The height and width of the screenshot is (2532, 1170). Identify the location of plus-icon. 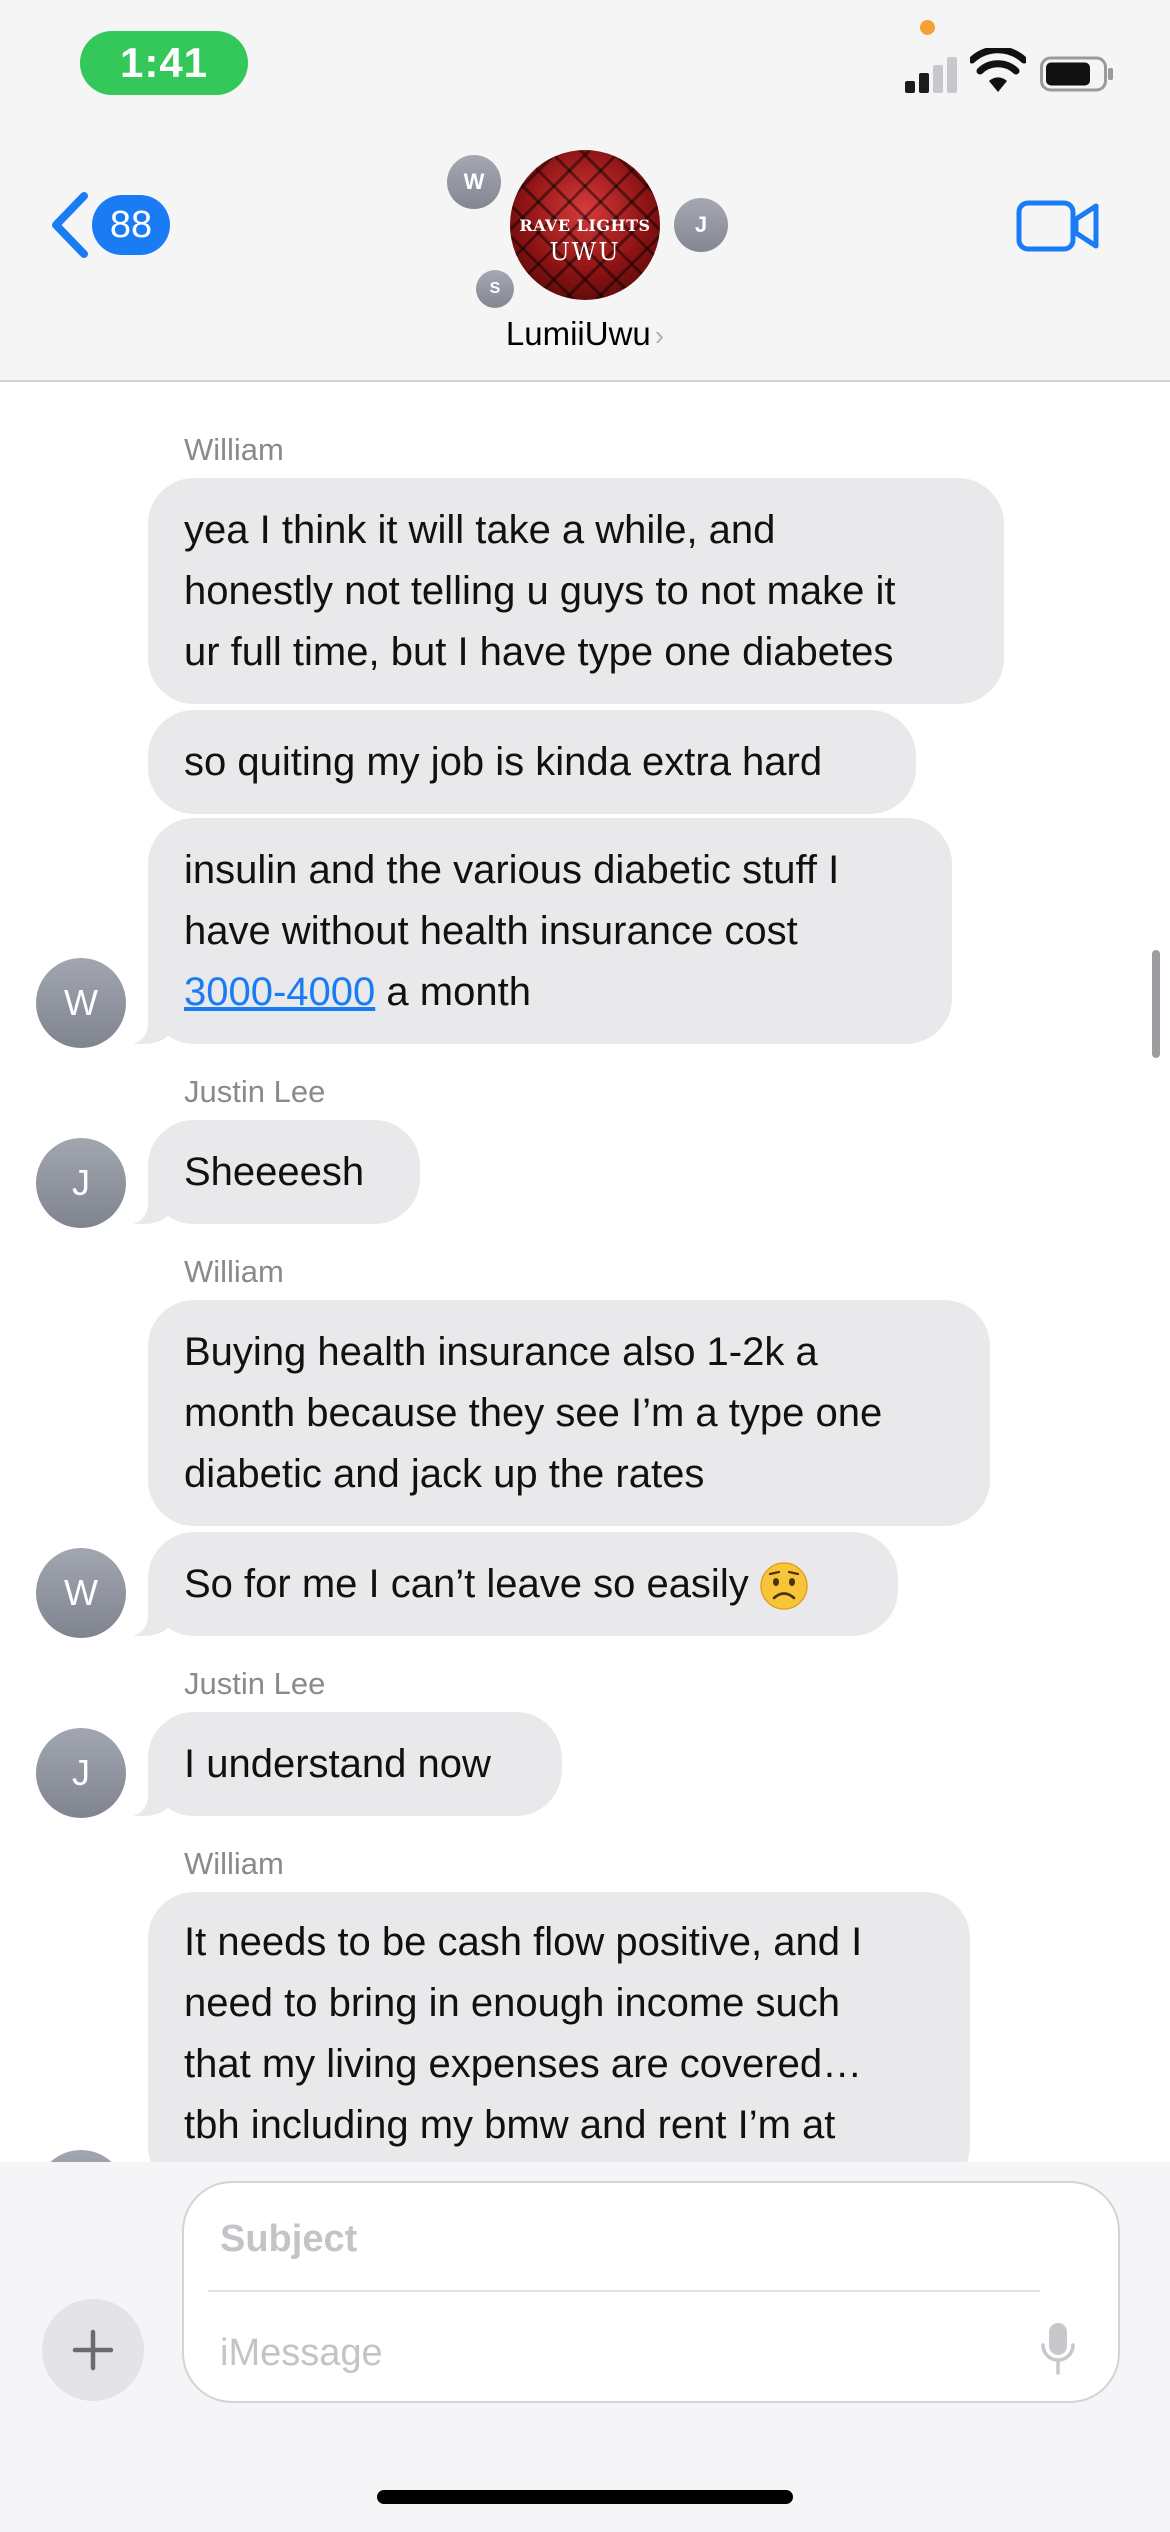
(93, 2350).